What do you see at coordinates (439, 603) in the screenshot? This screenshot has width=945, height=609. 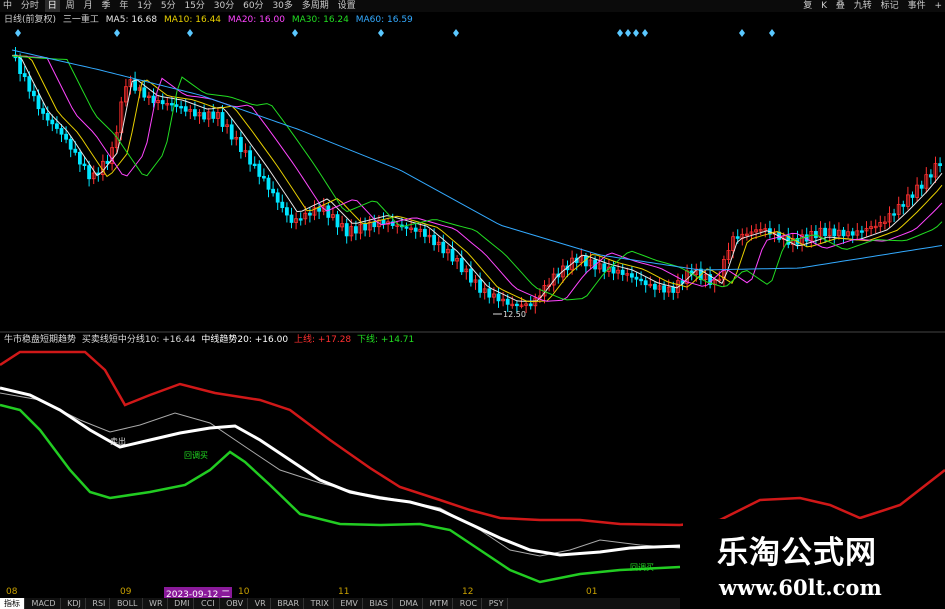 I see `tab-mtm: MTM` at bounding box center [439, 603].